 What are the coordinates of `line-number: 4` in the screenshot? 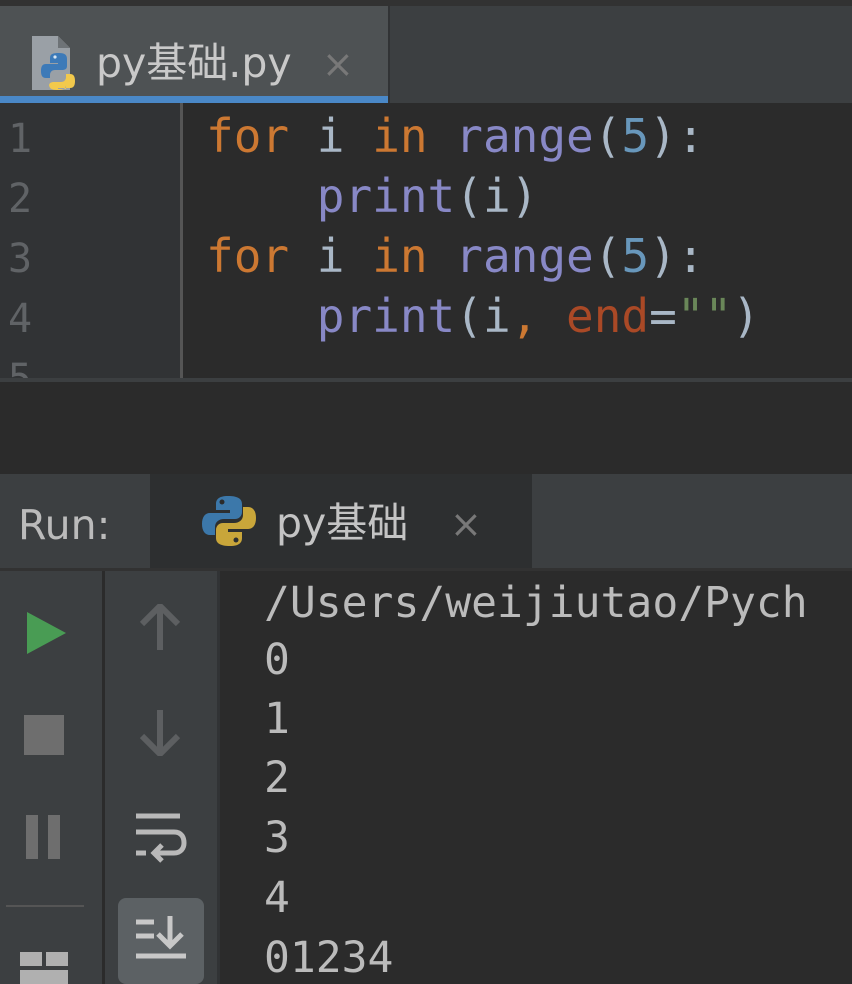 It's located at (20, 319).